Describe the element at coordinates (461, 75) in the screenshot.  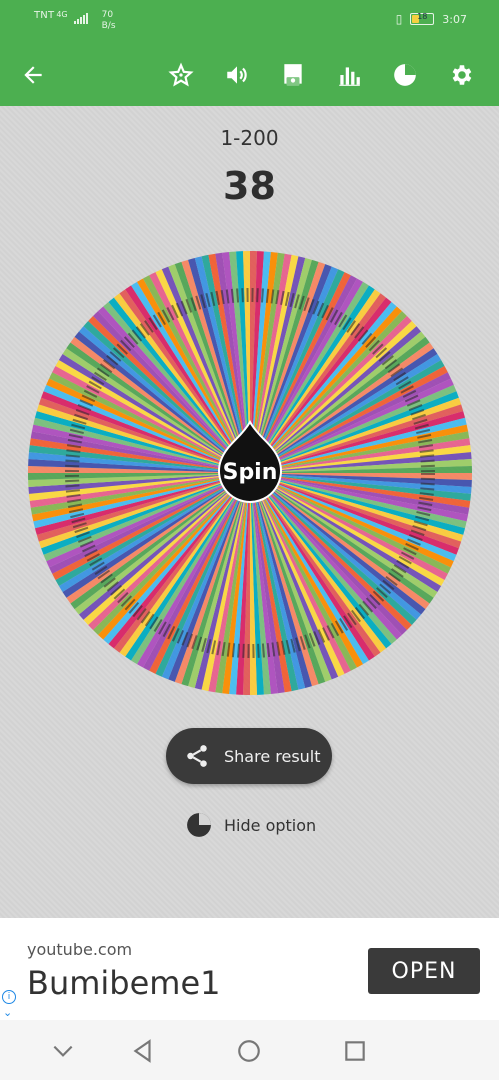
I see `settings-icon` at that location.